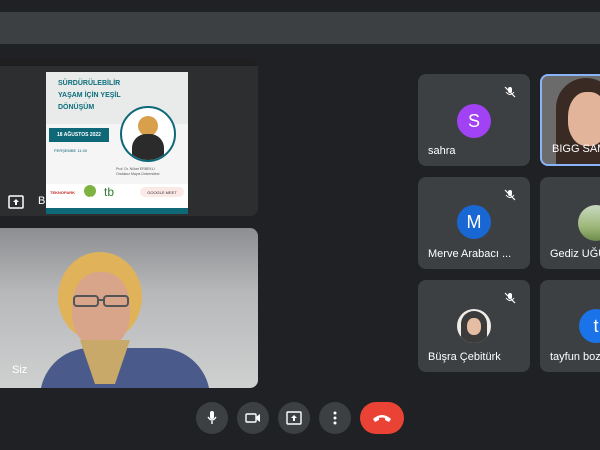  Describe the element at coordinates (575, 357) in the screenshot. I see `participant-name: tayfun bozkurt` at that location.